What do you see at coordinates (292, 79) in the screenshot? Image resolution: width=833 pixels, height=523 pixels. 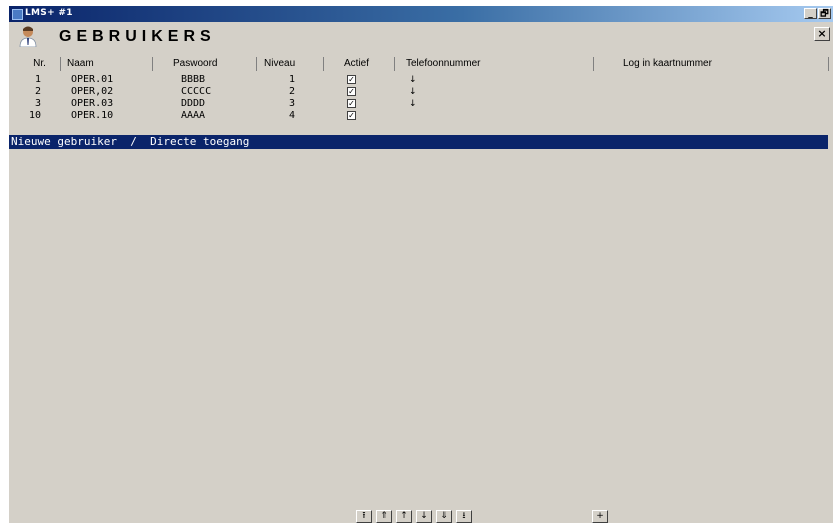 I see `cell-niveau: 1` at bounding box center [292, 79].